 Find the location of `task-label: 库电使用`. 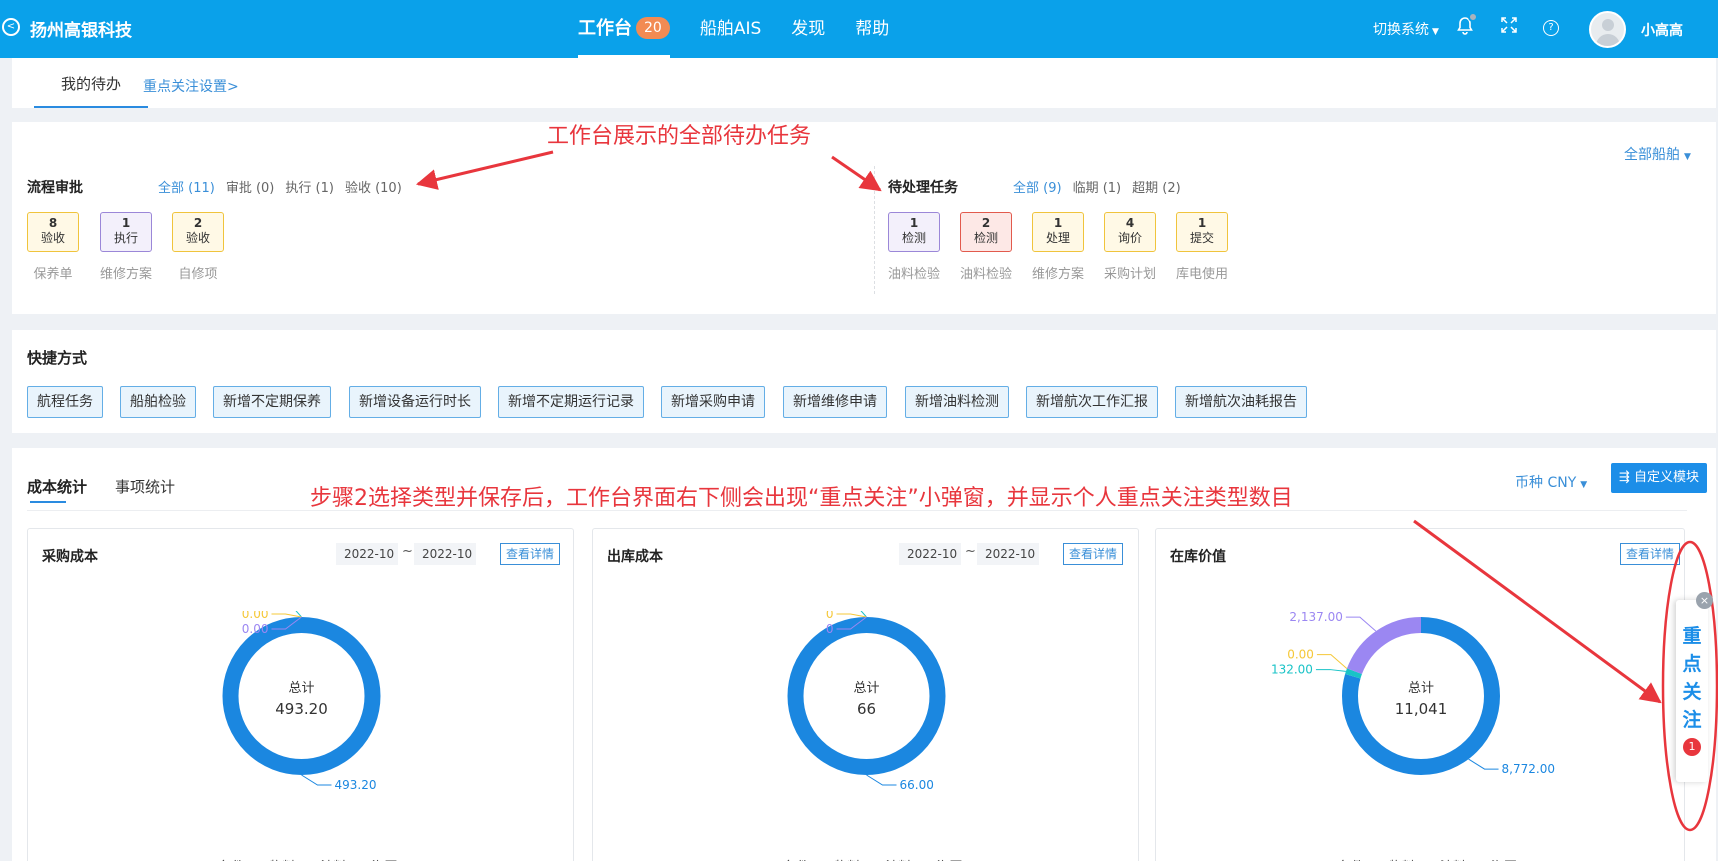

task-label: 库电使用 is located at coordinates (1201, 274).